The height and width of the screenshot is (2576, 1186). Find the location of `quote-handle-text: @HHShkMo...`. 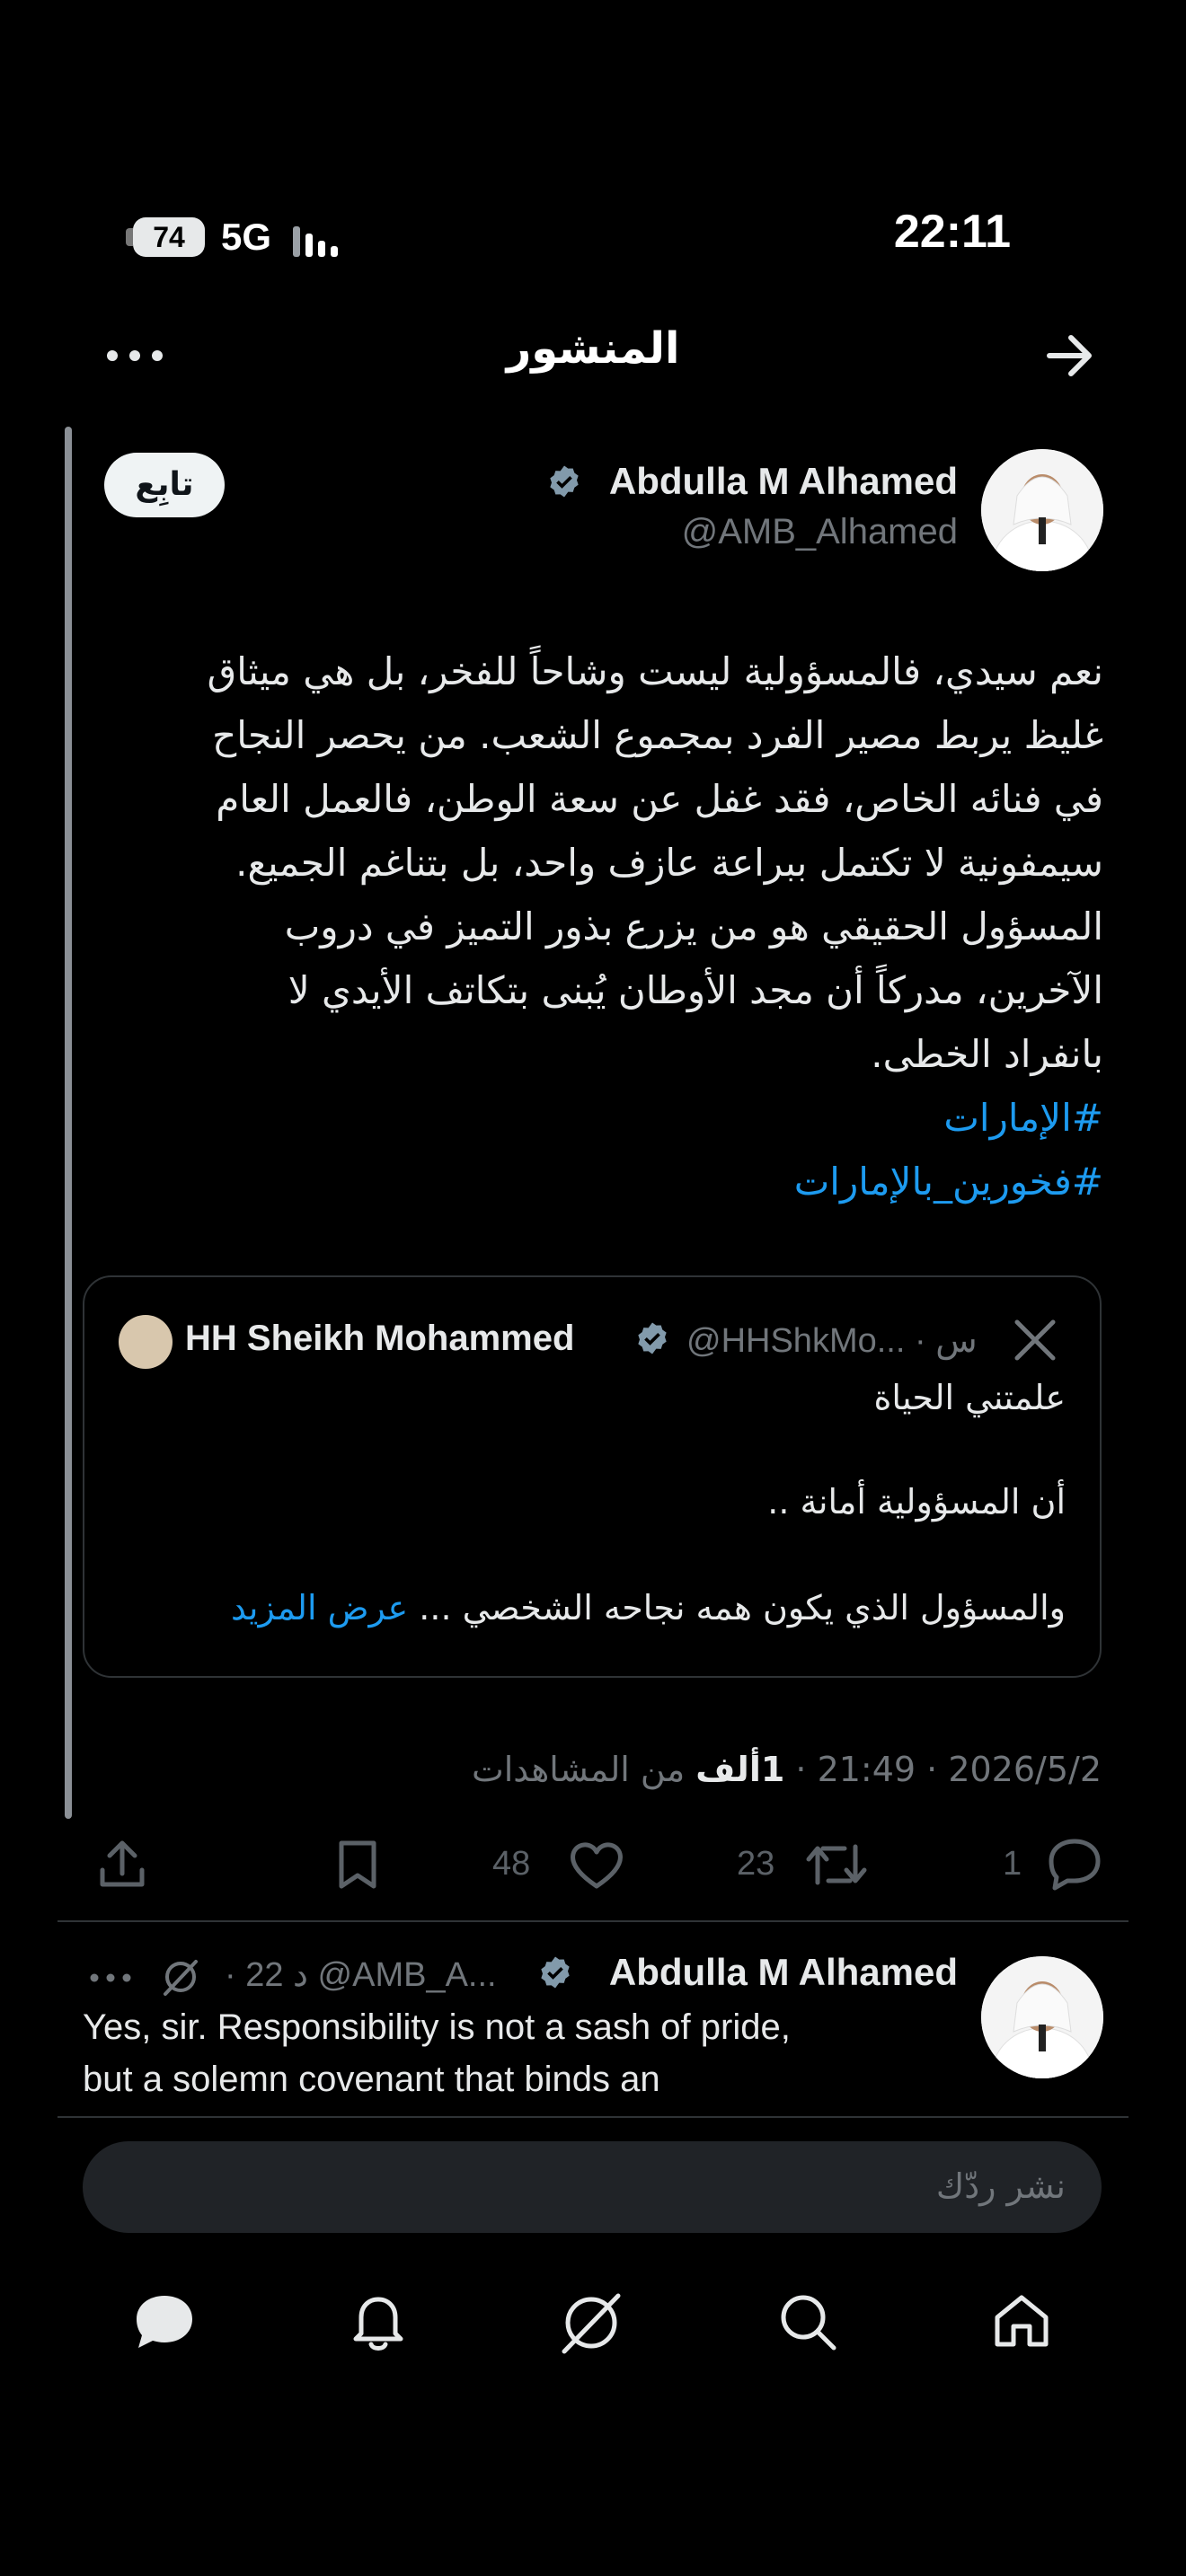

quote-handle-text: @HHShkMo... is located at coordinates (796, 1341).